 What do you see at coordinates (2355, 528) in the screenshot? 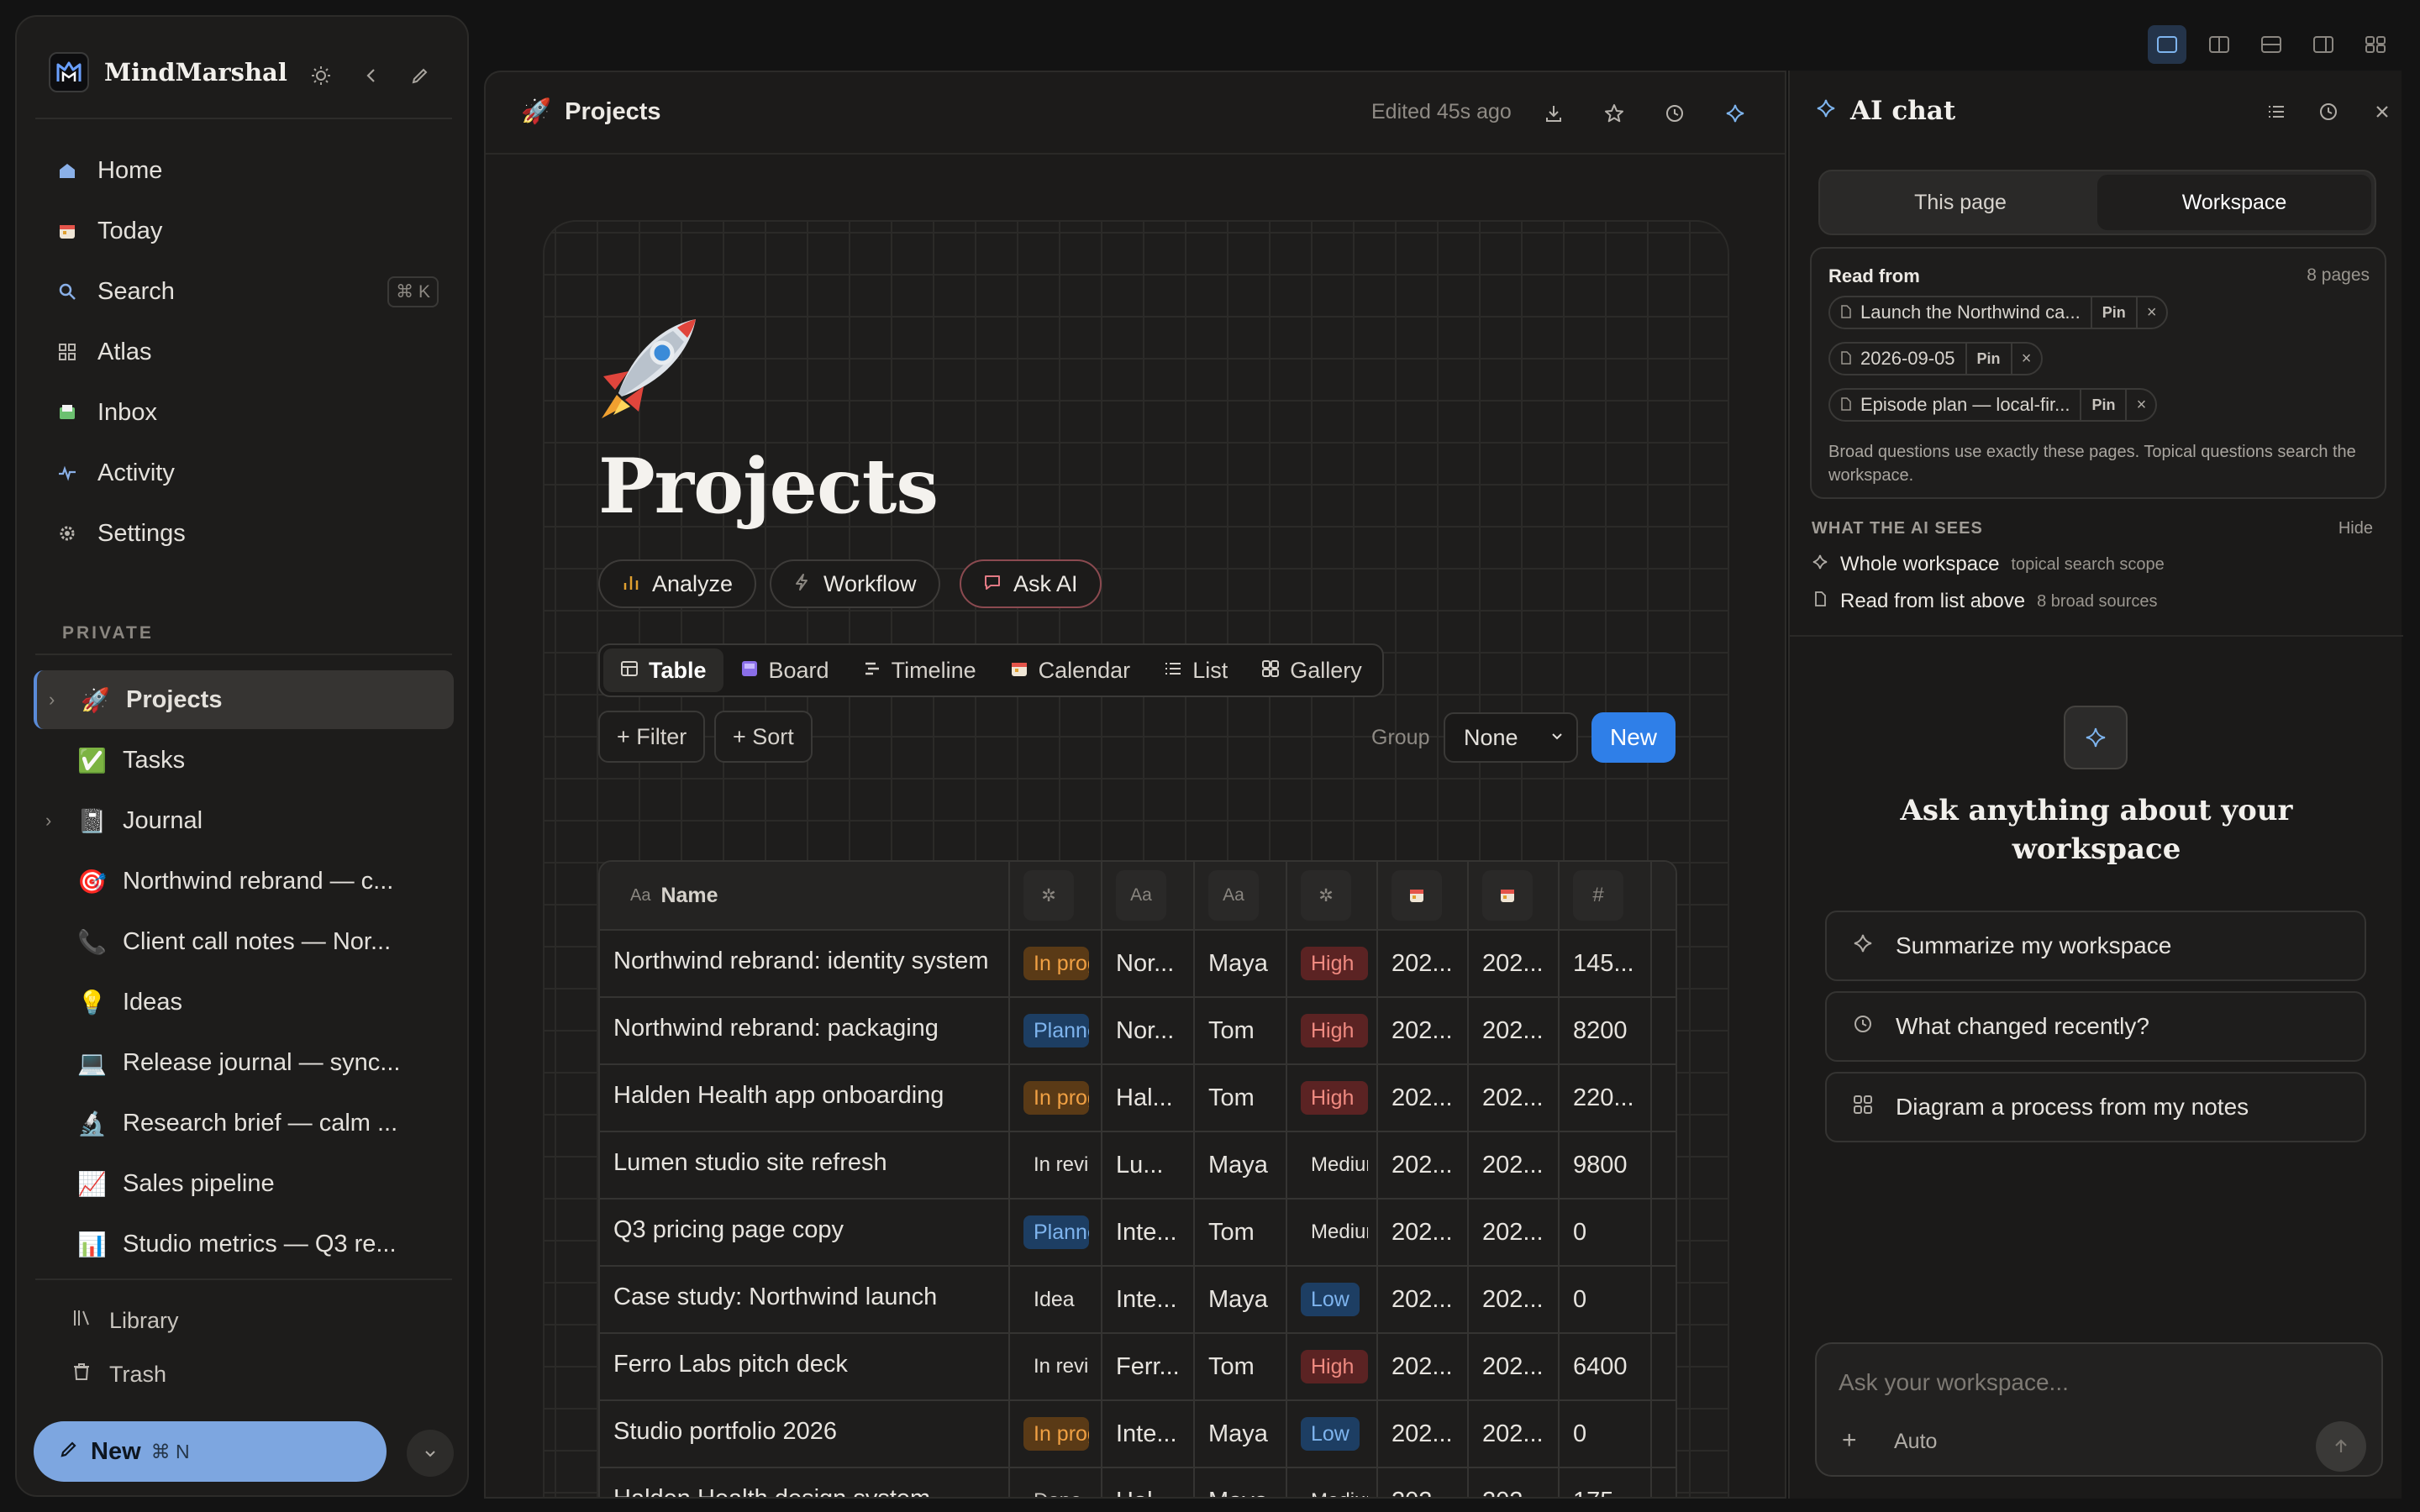
I see `hide-button: Hide` at bounding box center [2355, 528].